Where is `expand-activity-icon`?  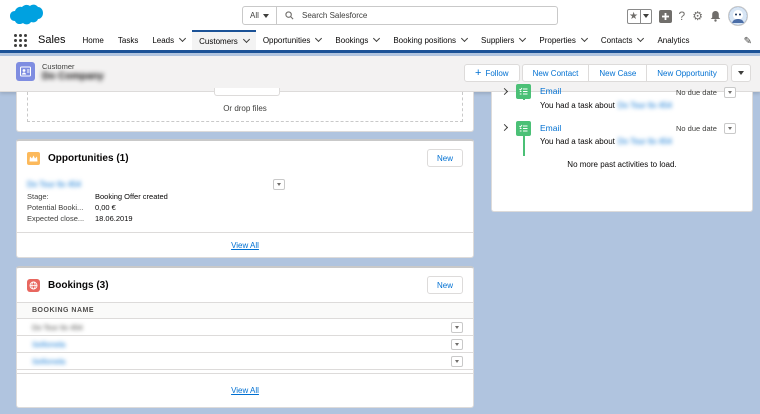
expand-activity-icon is located at coordinates (504, 127).